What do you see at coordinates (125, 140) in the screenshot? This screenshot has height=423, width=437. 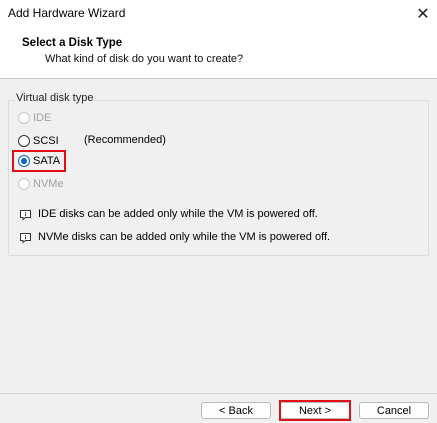 I see `recommended-label: (Recommended)` at bounding box center [125, 140].